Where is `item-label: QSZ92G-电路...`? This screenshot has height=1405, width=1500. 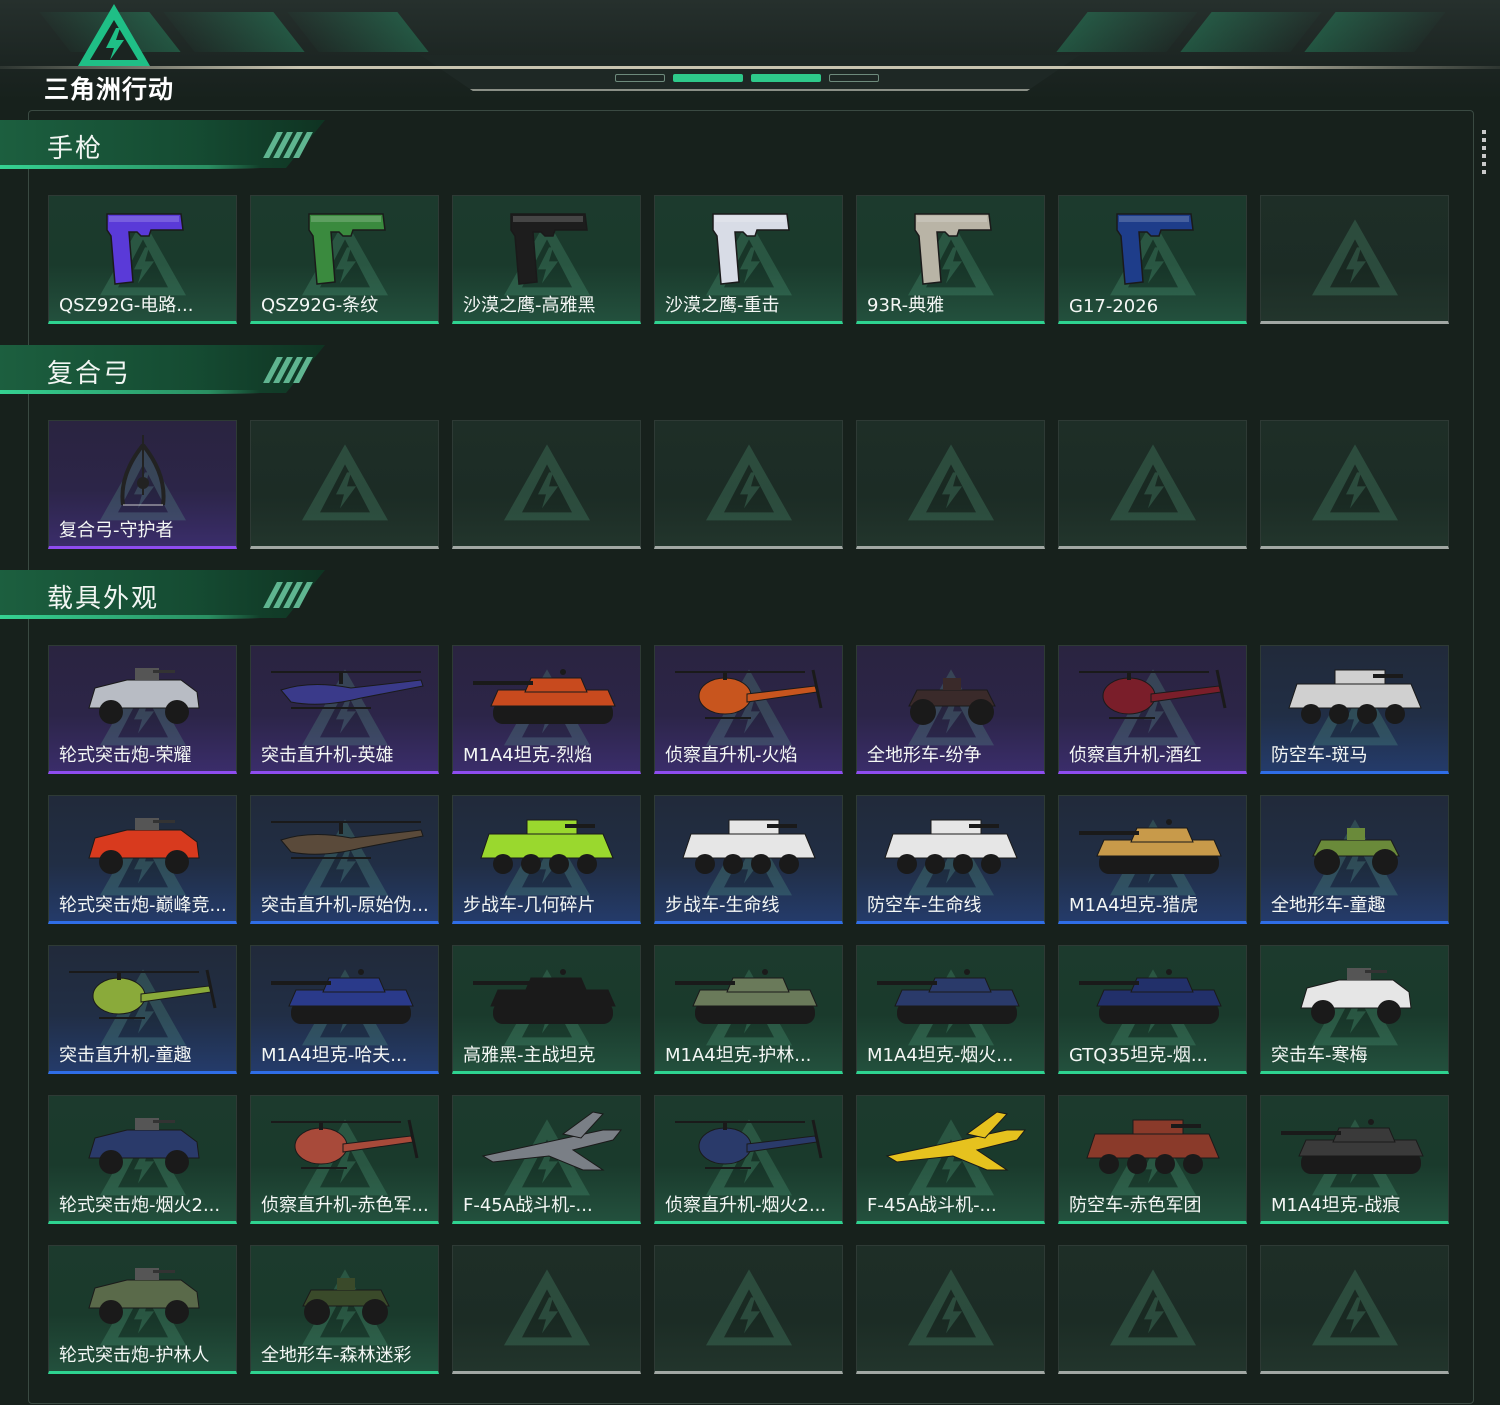 item-label: QSZ92G-电路... is located at coordinates (126, 305).